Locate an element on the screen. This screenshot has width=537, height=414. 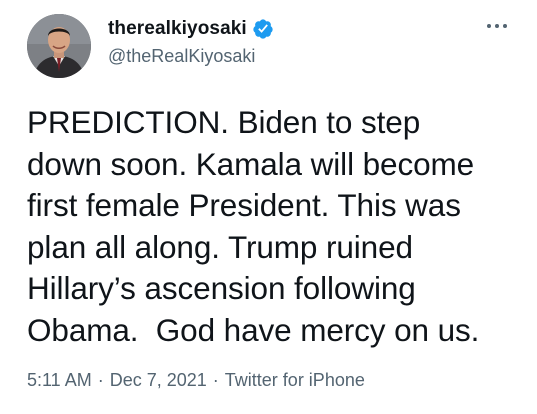
author-handle: @theRealKiyosaki is located at coordinates (181, 56).